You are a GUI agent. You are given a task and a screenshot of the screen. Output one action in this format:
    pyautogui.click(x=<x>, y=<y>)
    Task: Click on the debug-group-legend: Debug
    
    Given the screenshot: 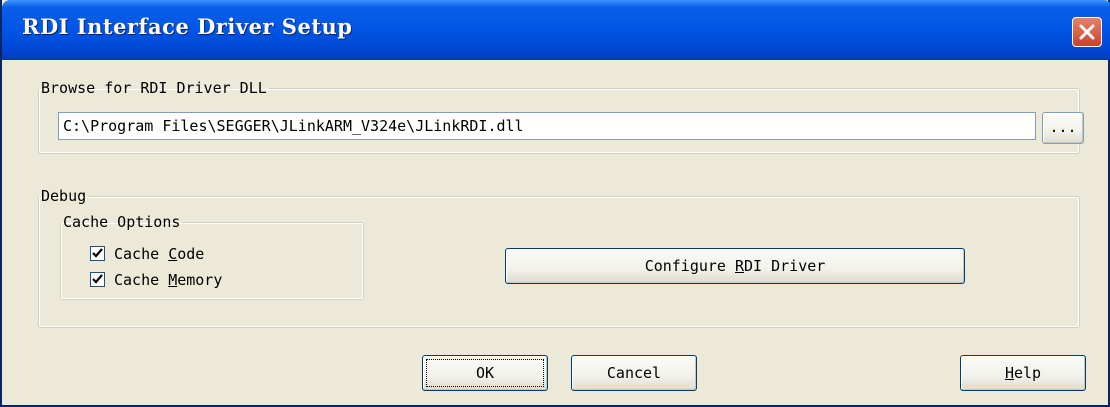 What is the action you would take?
    pyautogui.click(x=64, y=196)
    